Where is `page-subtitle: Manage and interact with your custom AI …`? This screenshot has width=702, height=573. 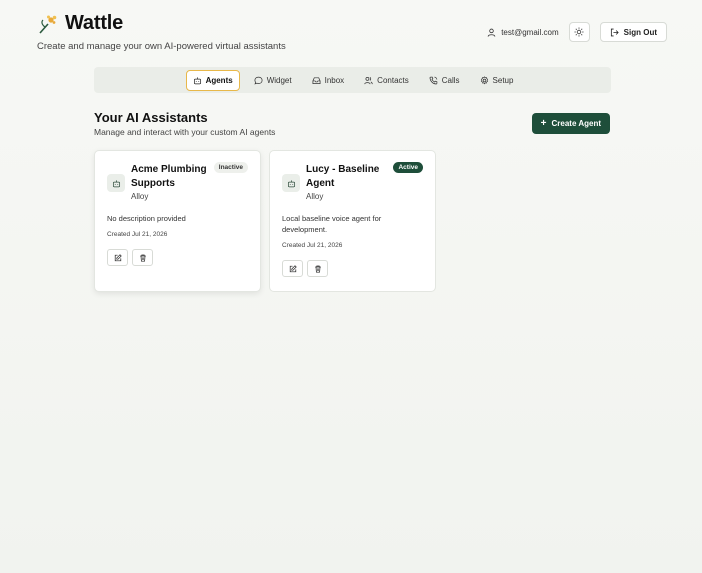 page-subtitle: Manage and interact with your custom AI … is located at coordinates (185, 132).